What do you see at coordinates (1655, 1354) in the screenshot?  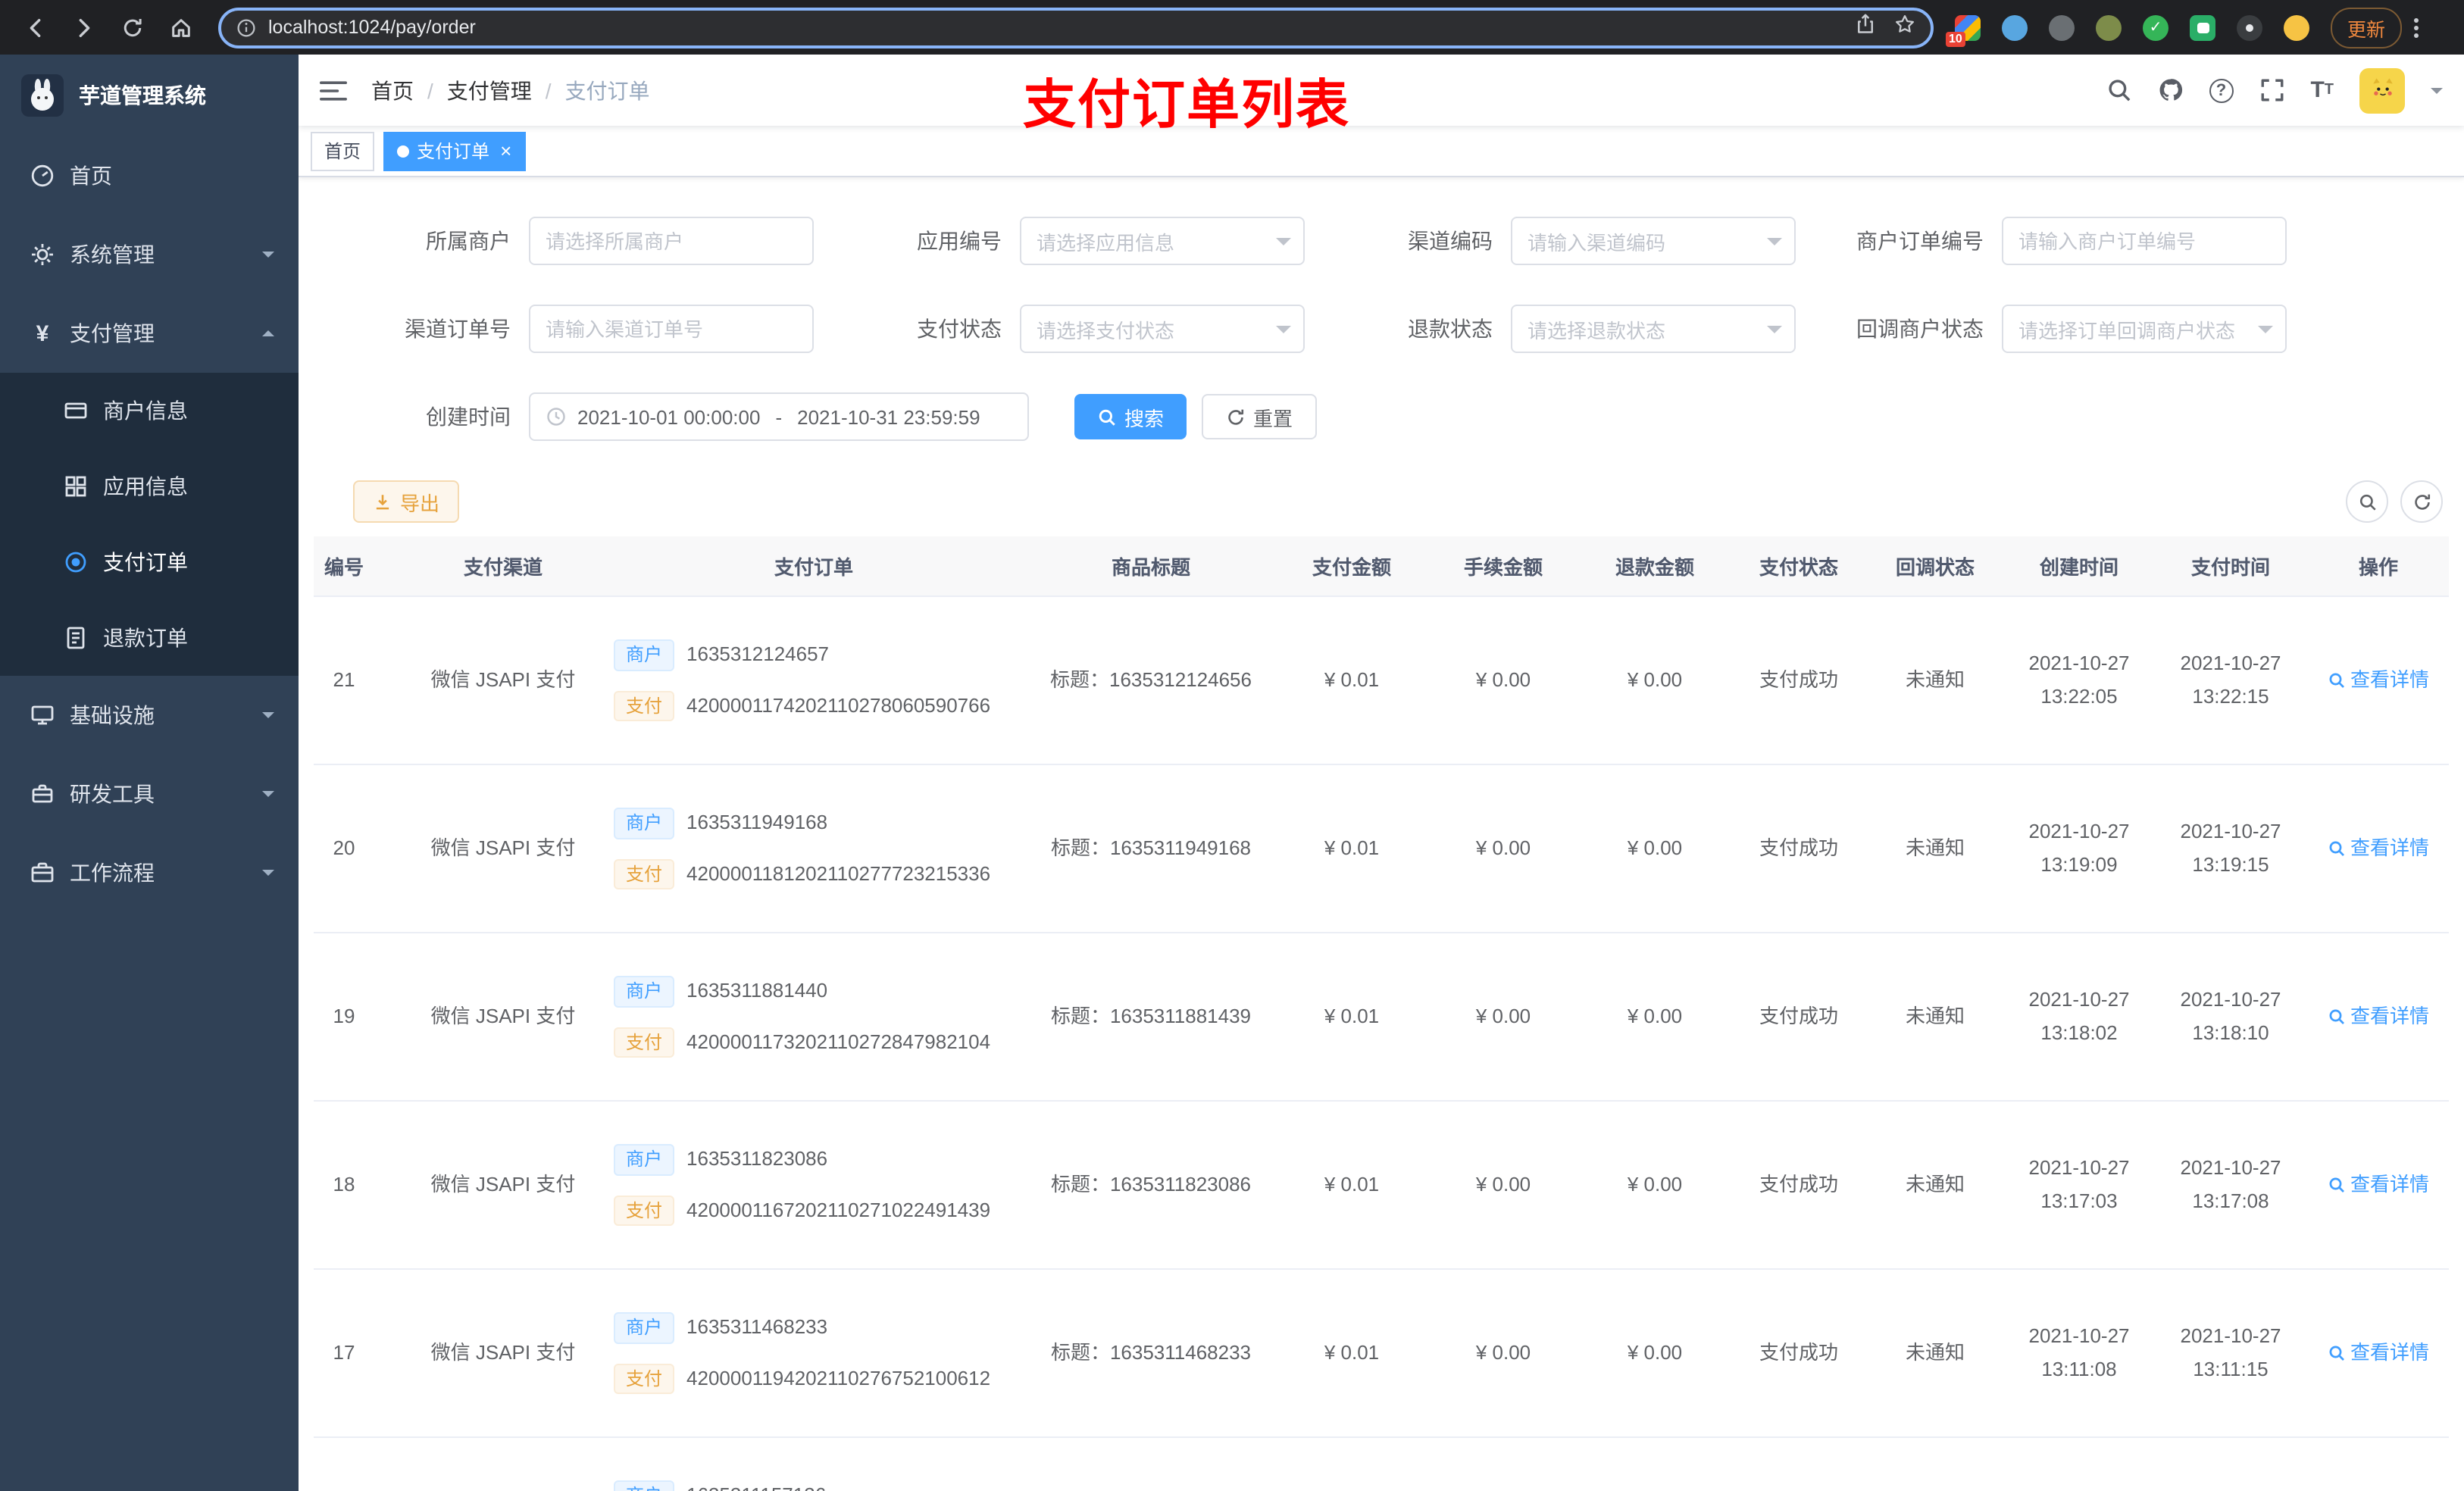 I see `refund-cell: ¥ 0.00` at bounding box center [1655, 1354].